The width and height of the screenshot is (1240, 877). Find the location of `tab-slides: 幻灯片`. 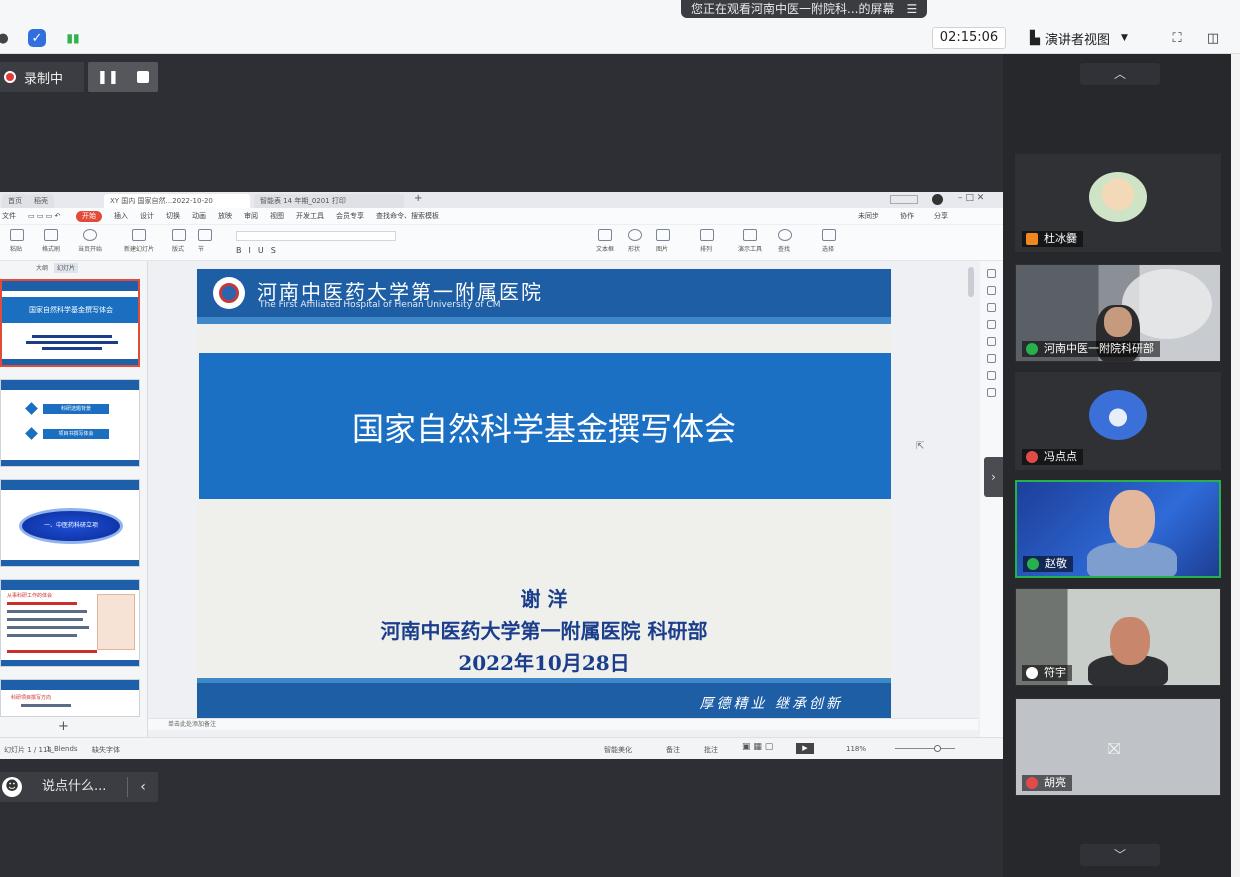

tab-slides: 幻灯片 is located at coordinates (66, 268).